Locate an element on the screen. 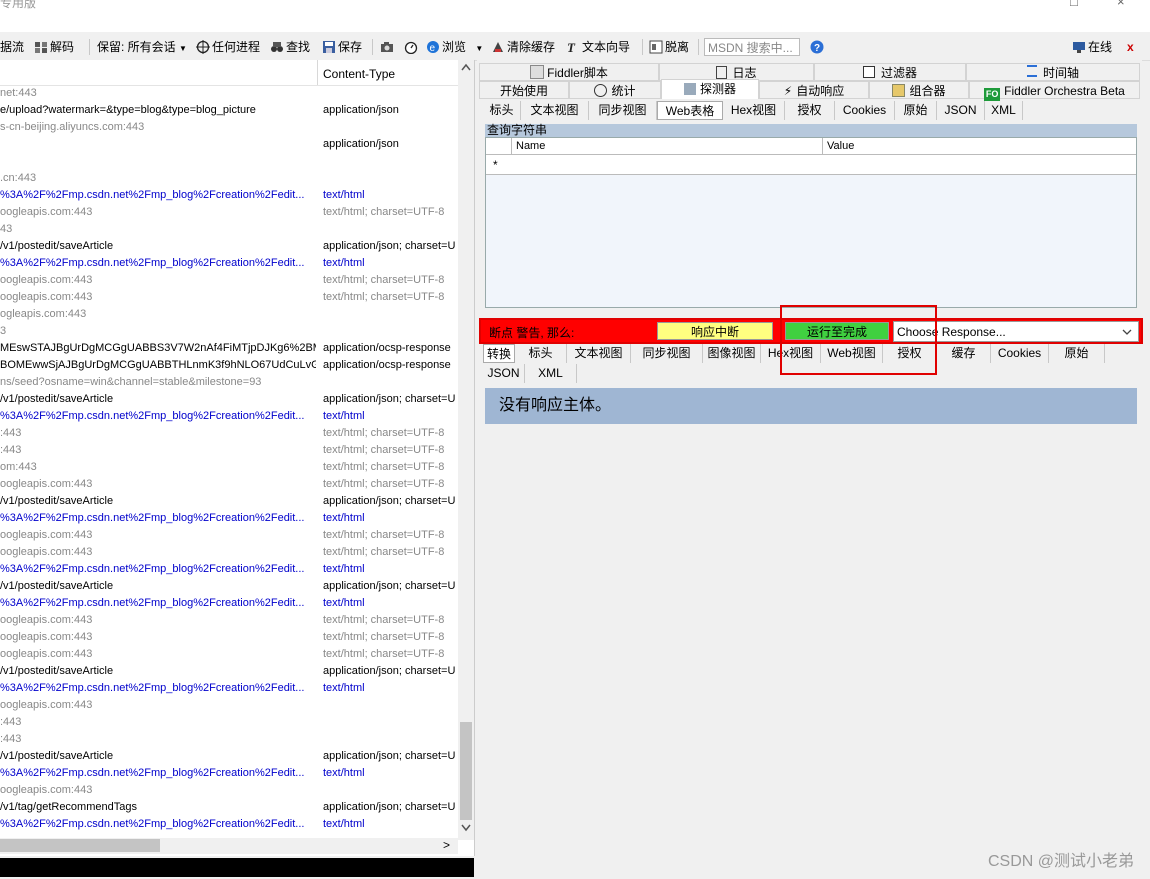  stream-button: 据流 is located at coordinates (12, 47).